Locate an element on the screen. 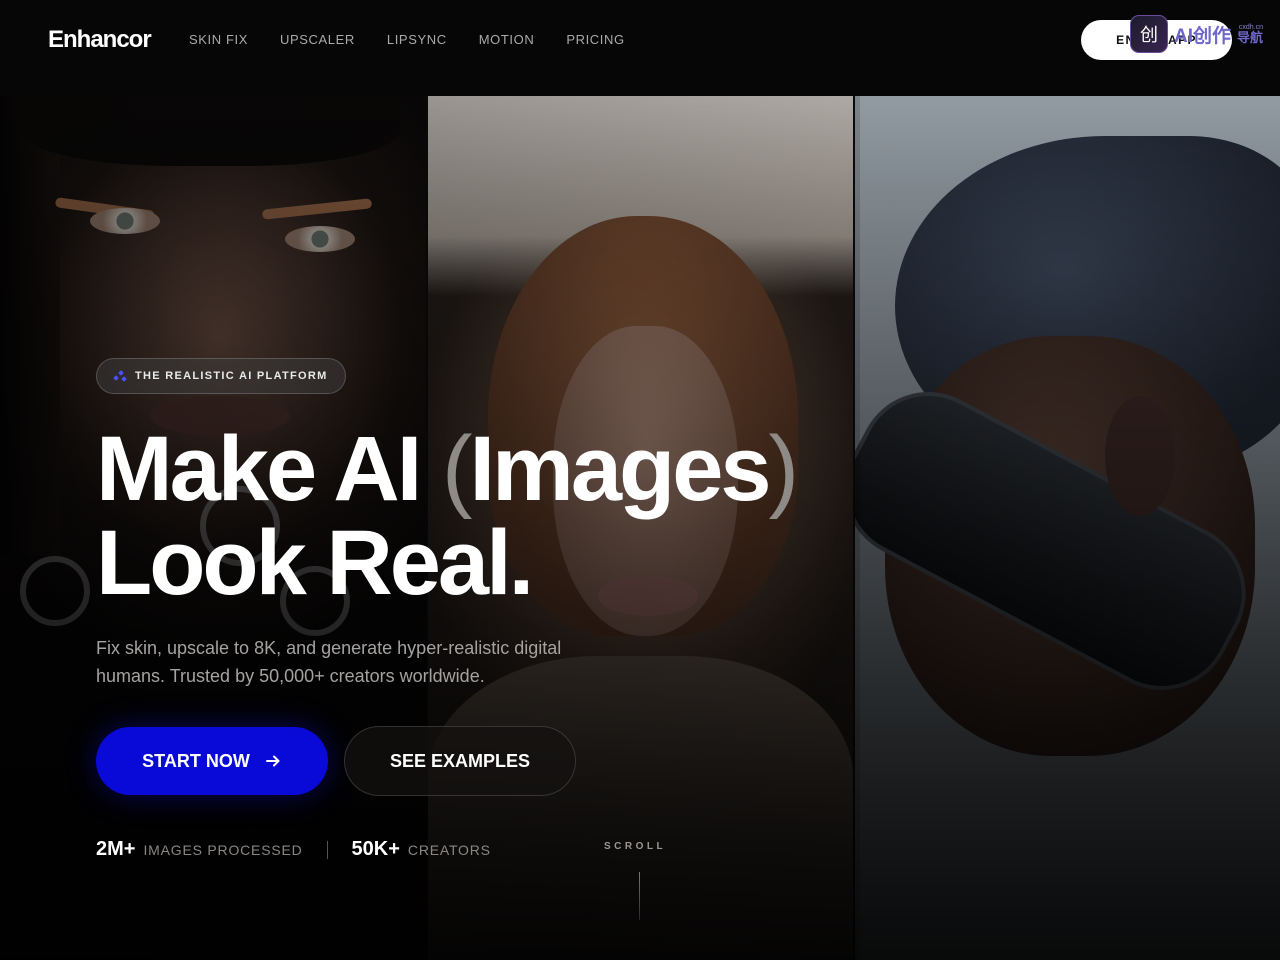  nav-link-skin-fix: SKIN FIX is located at coordinates (218, 39).